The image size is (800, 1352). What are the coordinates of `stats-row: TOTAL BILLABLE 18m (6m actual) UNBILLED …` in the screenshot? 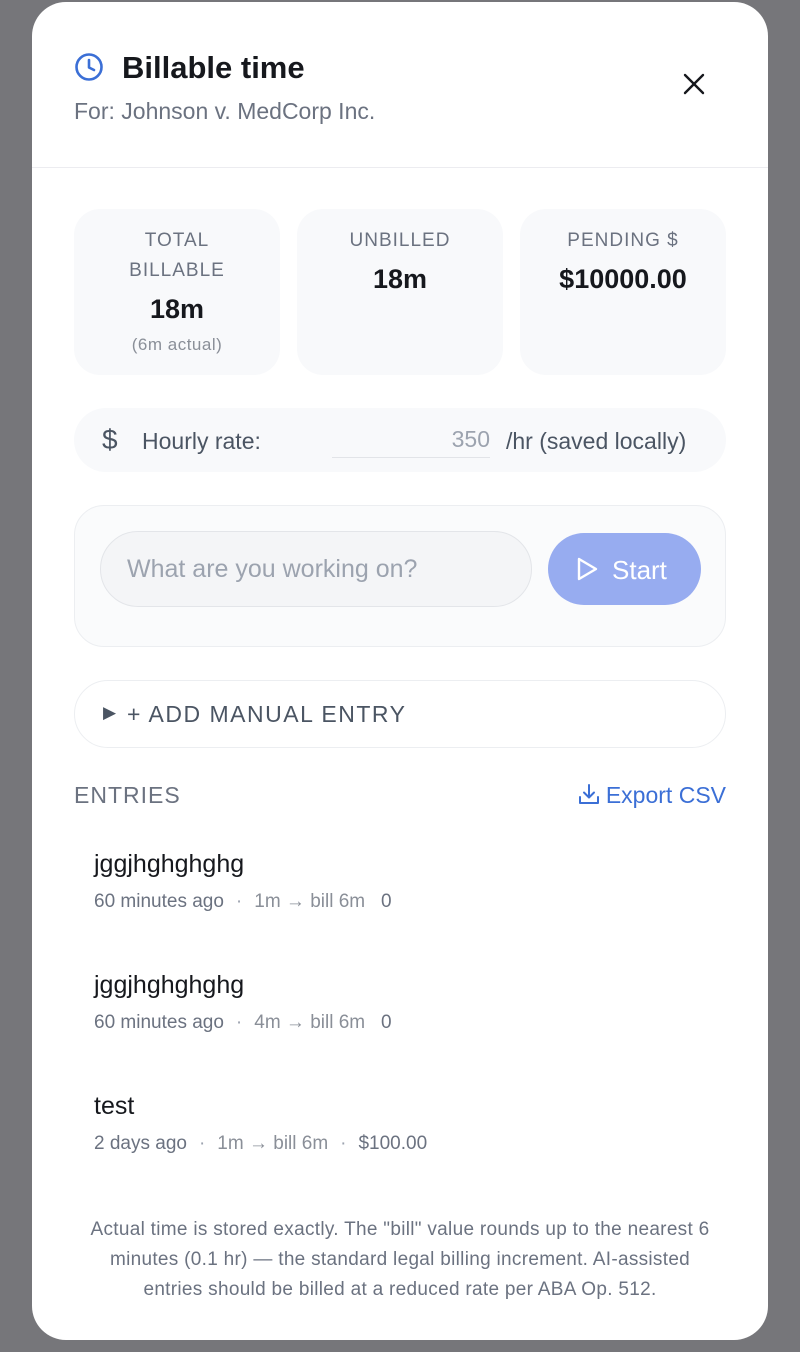 It's located at (400, 292).